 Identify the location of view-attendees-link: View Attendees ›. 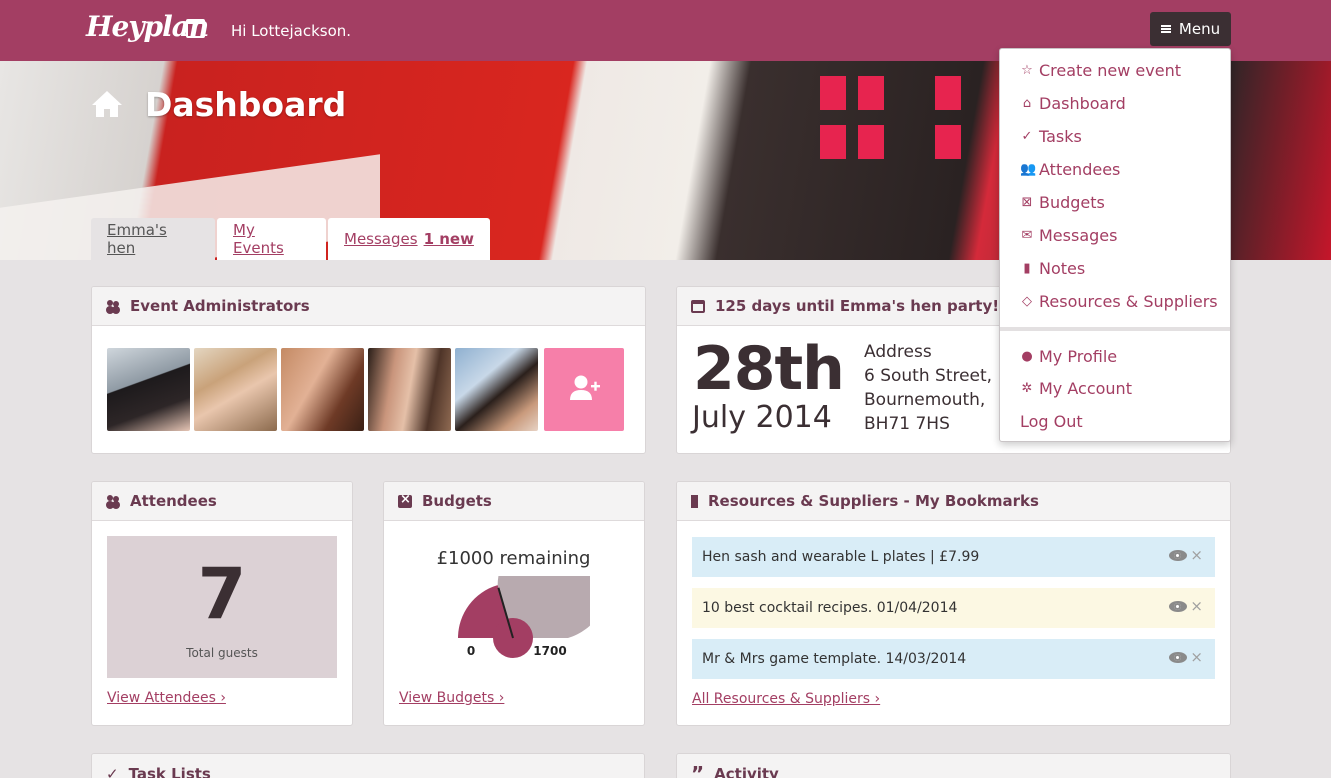
(166, 698).